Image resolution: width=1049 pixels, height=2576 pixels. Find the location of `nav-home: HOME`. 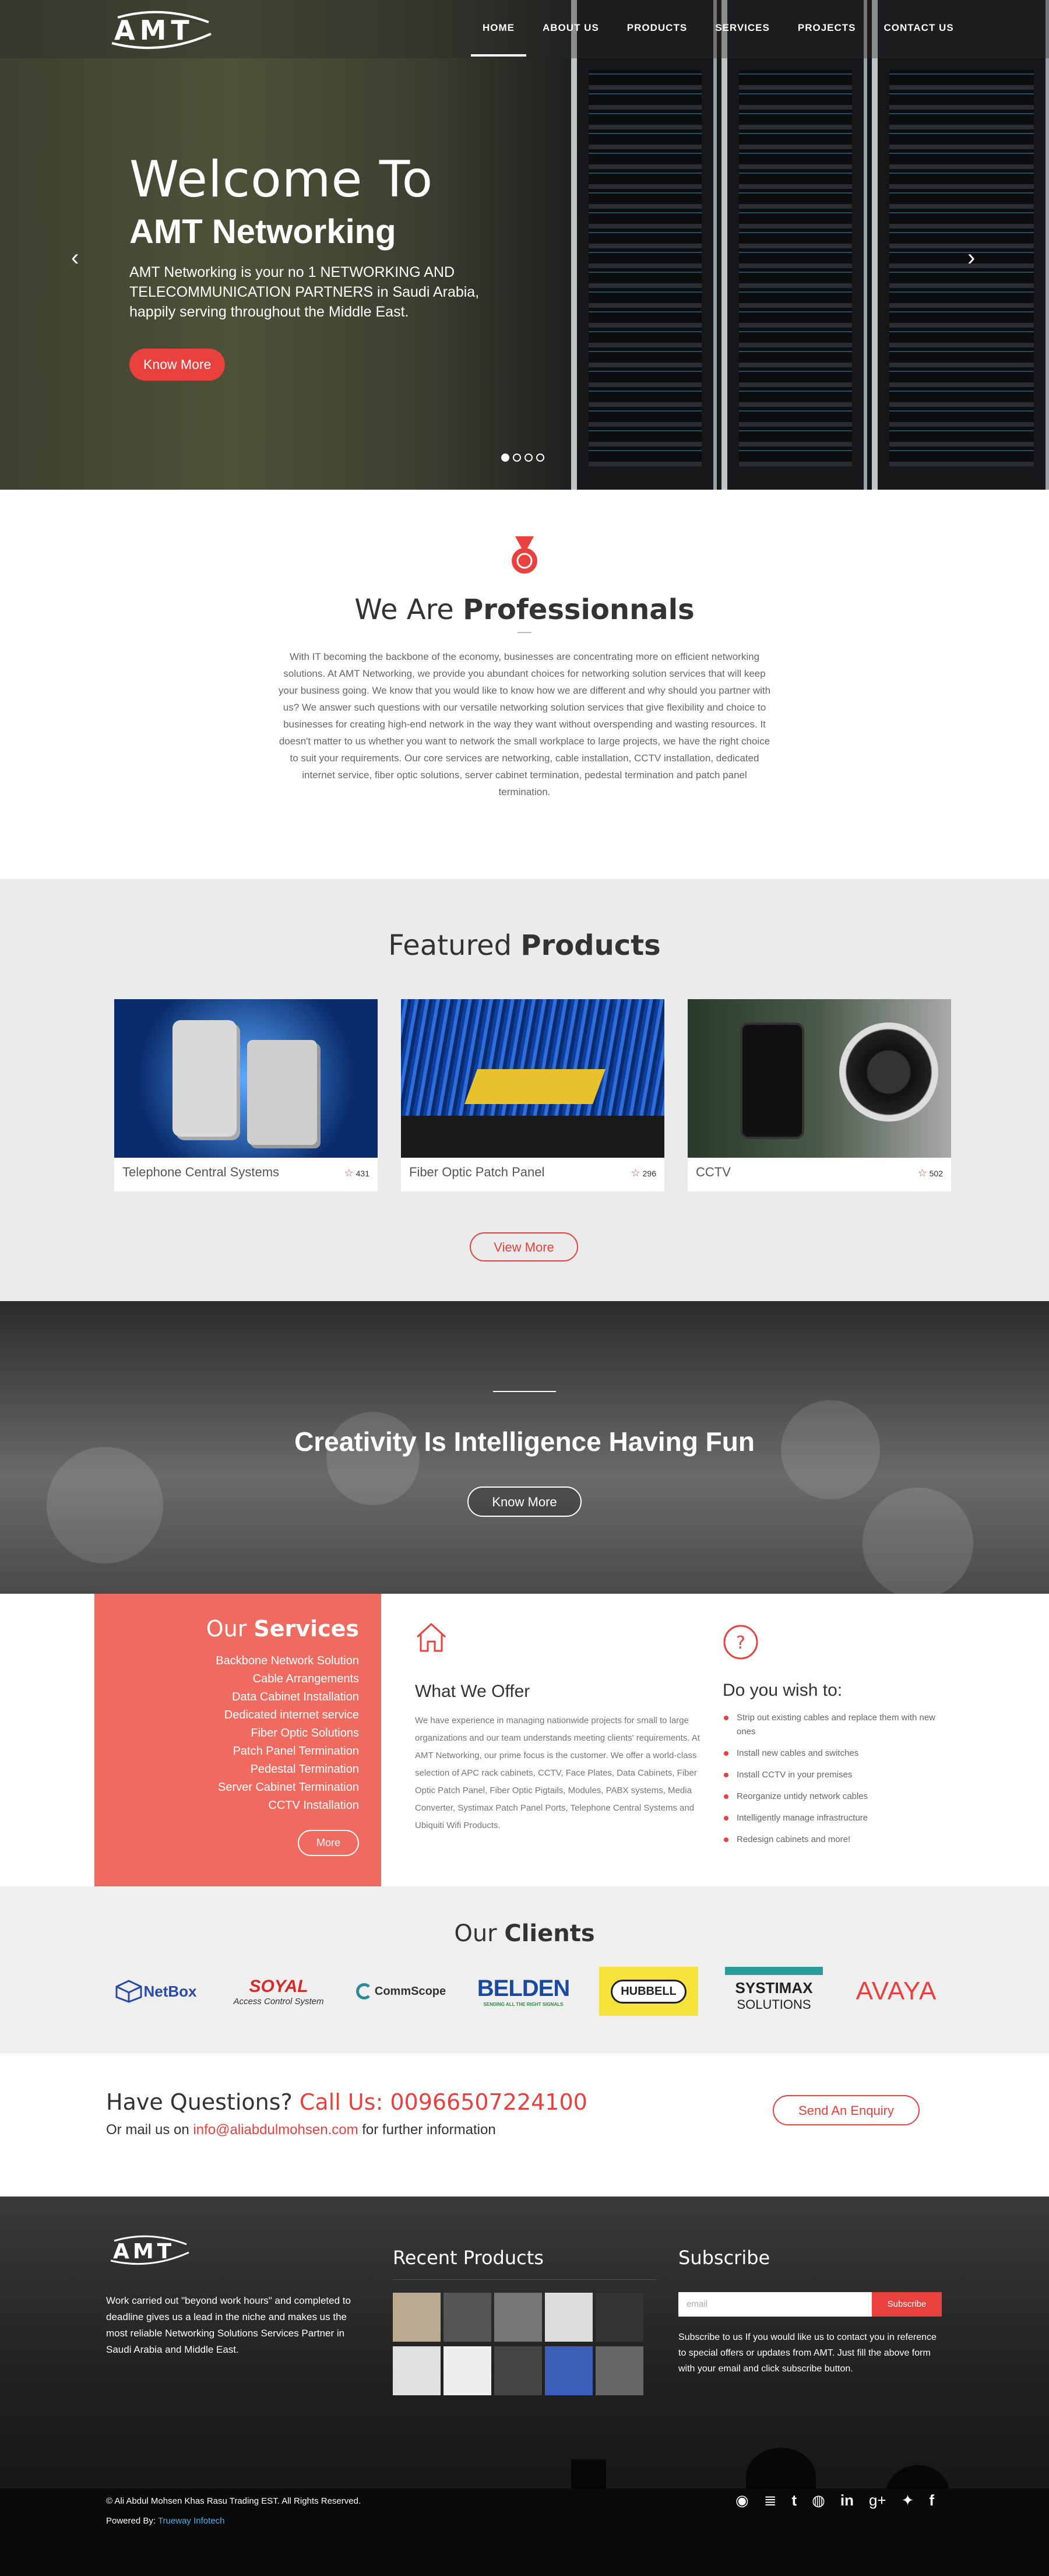

nav-home: HOME is located at coordinates (498, 39).